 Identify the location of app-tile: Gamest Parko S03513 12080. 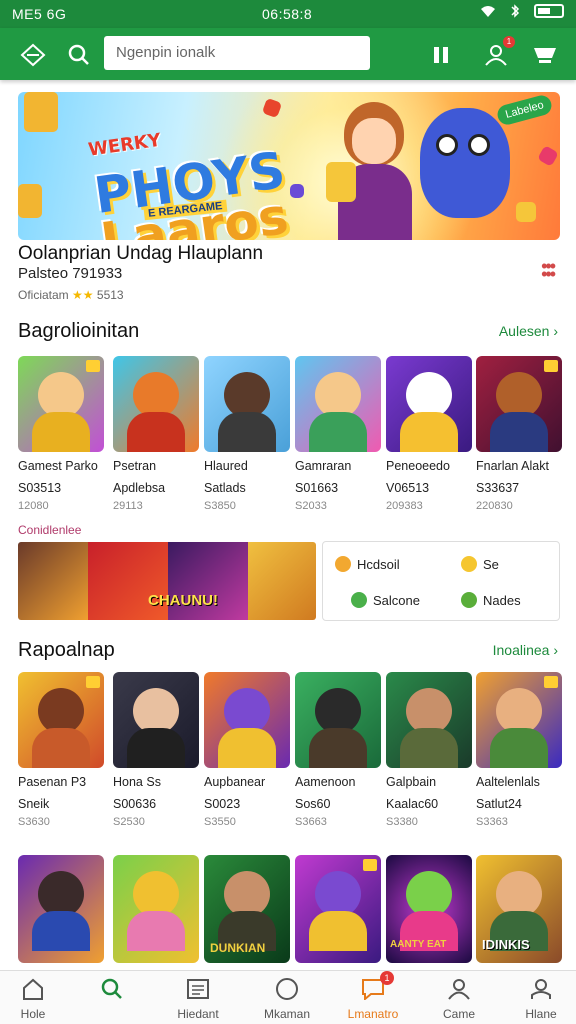
(61, 434).